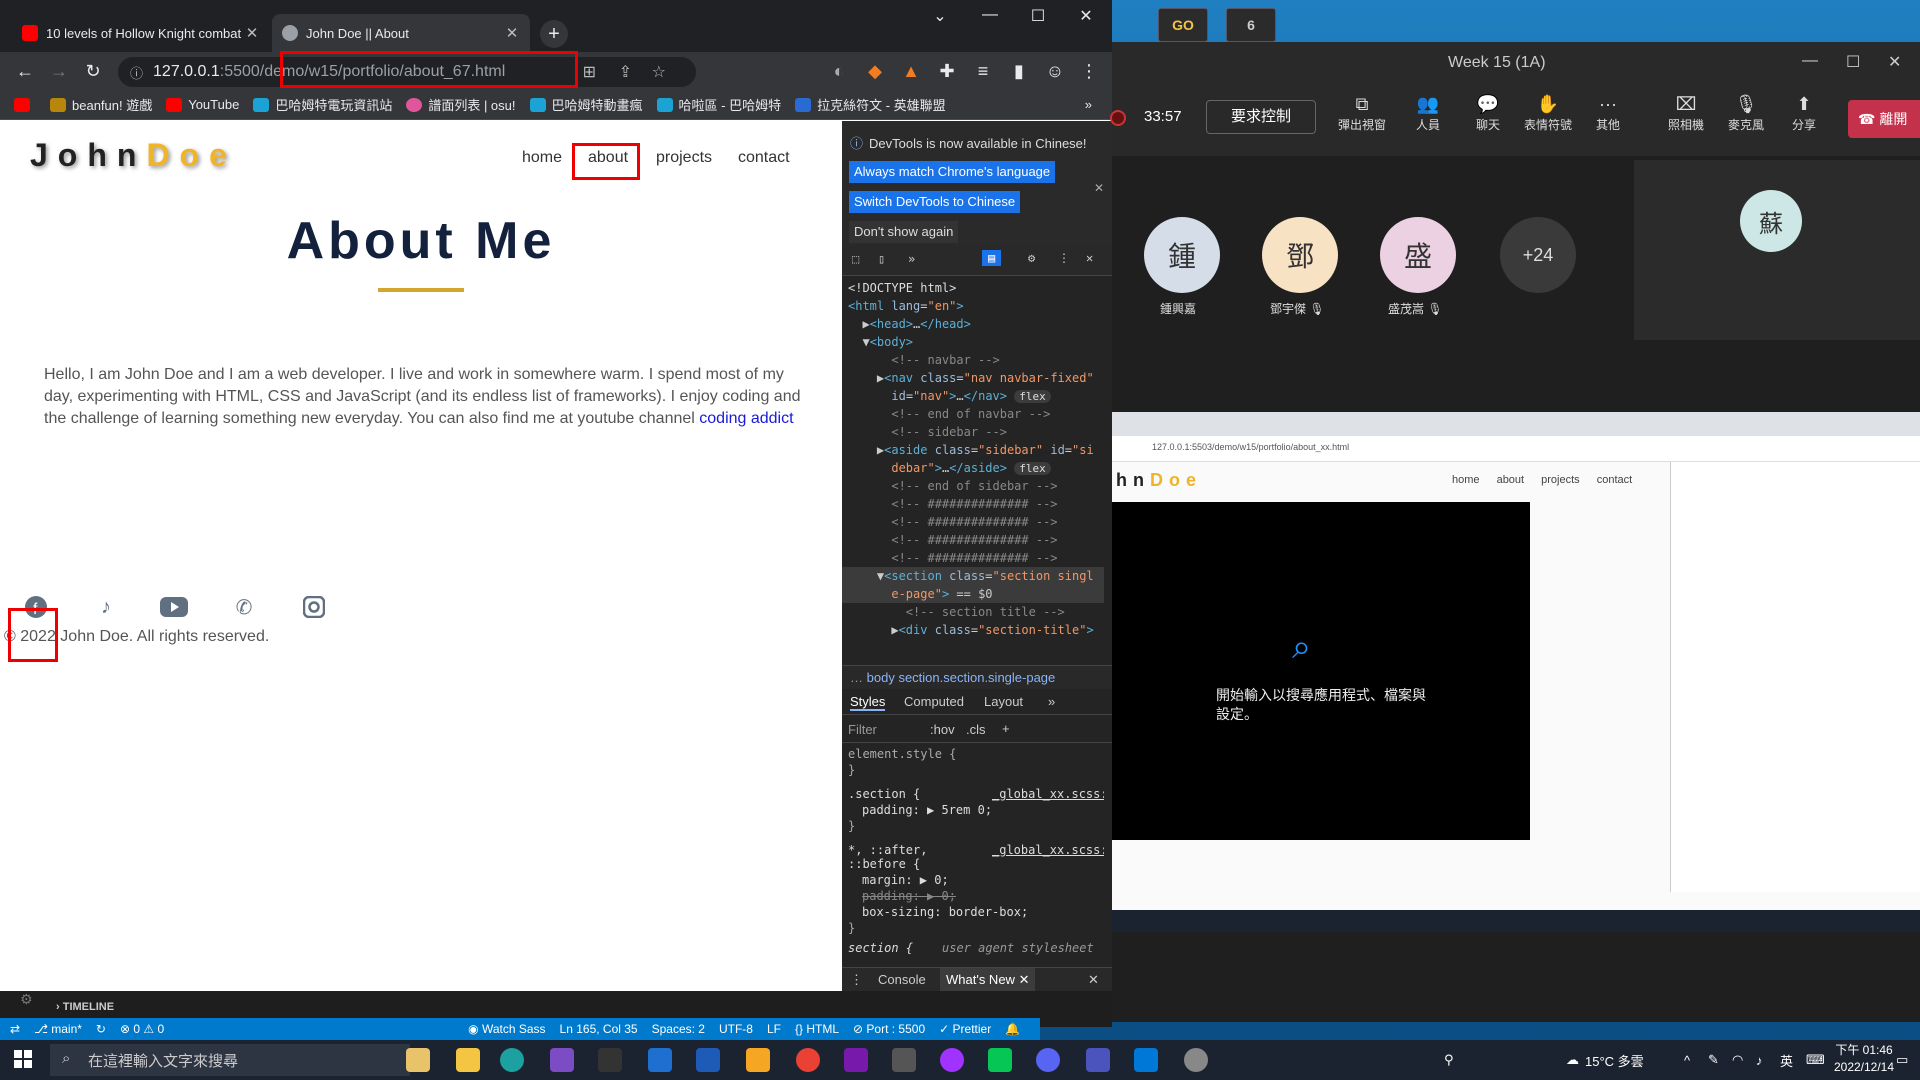 The height and width of the screenshot is (1080, 1920). Describe the element at coordinates (23, 1059) in the screenshot. I see `start-button` at that location.